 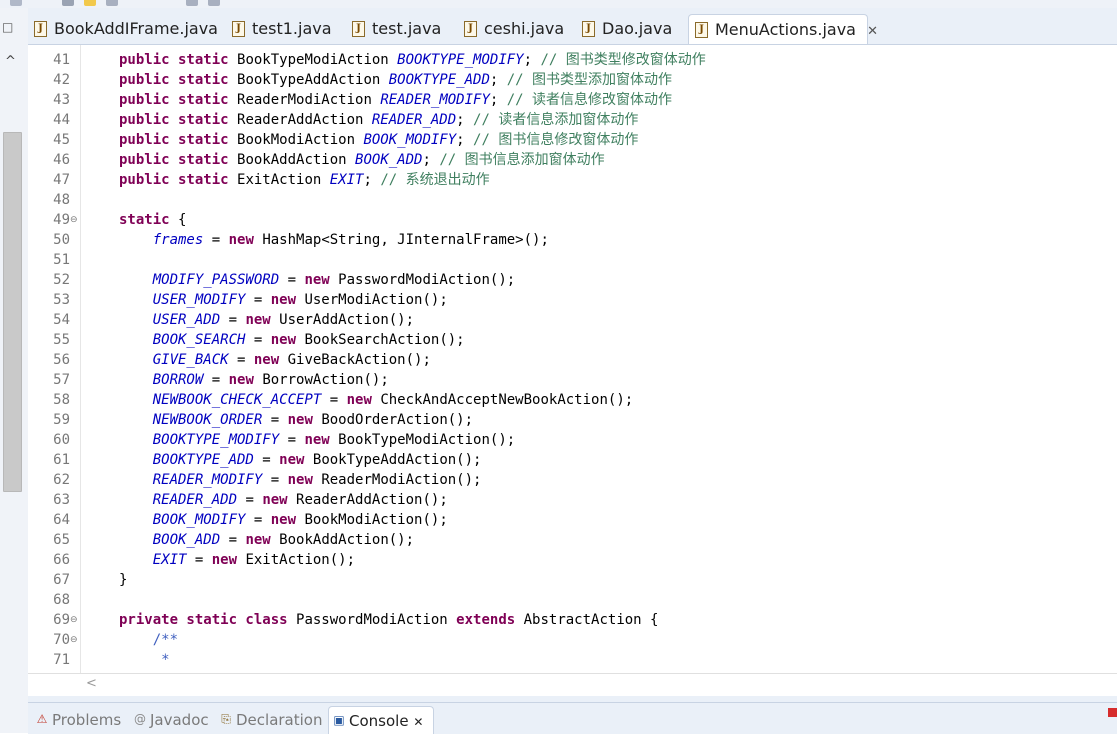 What do you see at coordinates (81, 720) in the screenshot?
I see `view-tab-problems: ⚠ Problems` at bounding box center [81, 720].